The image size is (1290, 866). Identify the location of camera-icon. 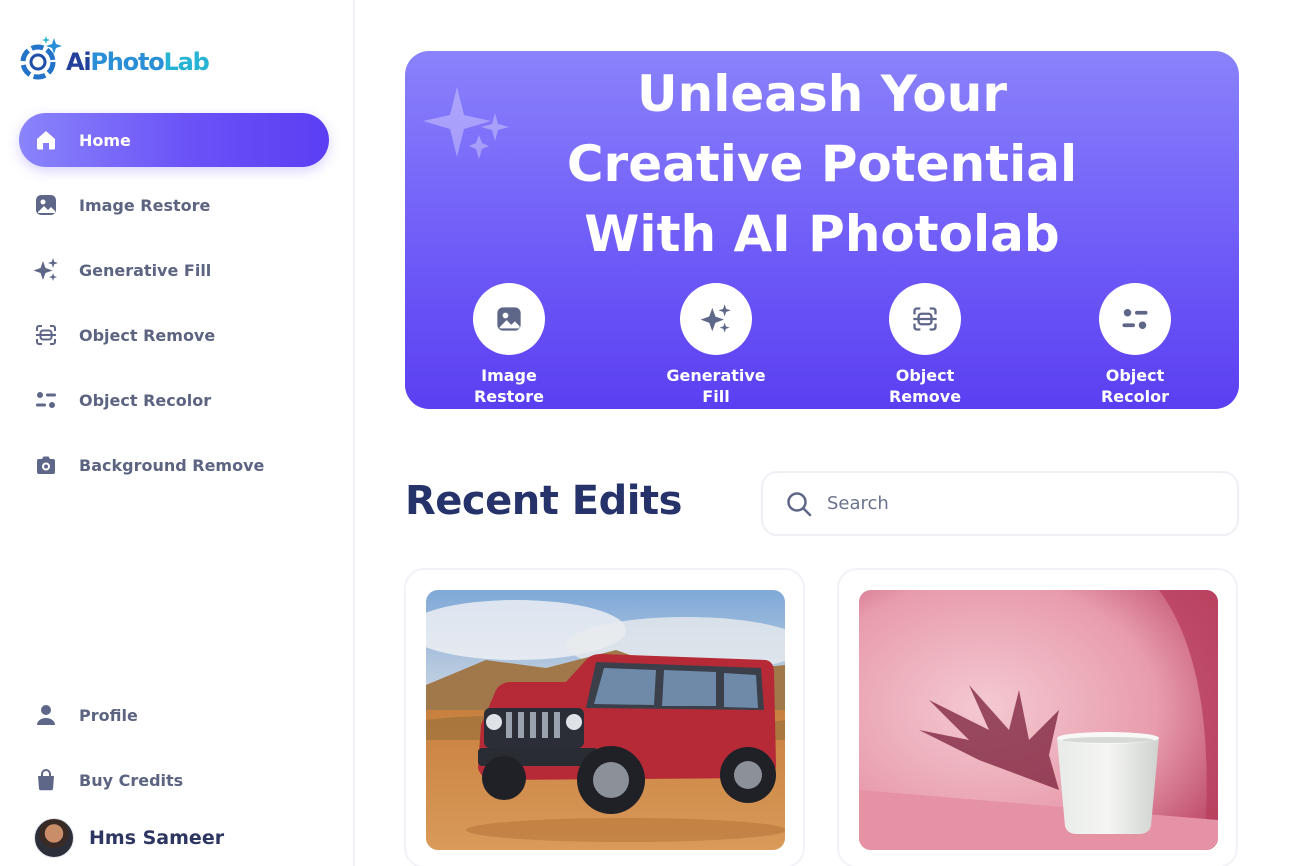
(46, 465).